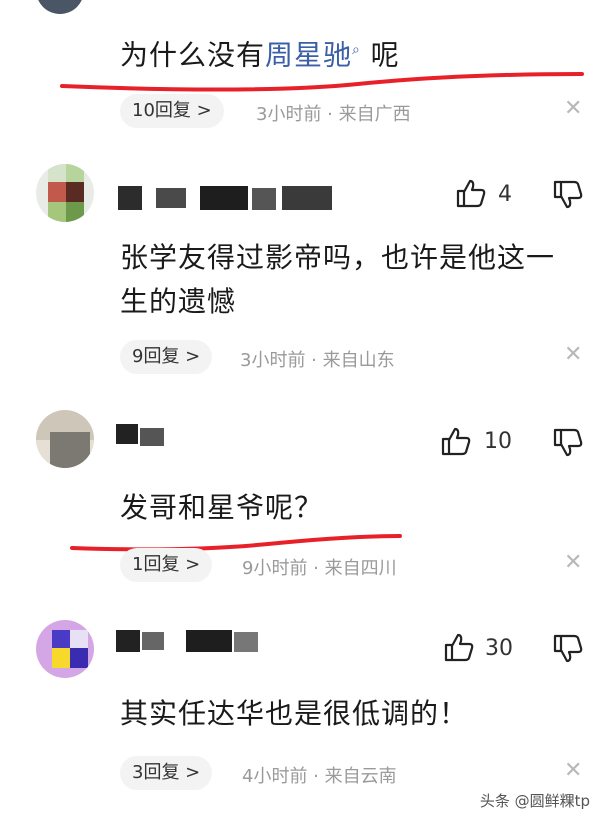  Describe the element at coordinates (505, 194) in the screenshot. I see `like-count: 4` at that location.